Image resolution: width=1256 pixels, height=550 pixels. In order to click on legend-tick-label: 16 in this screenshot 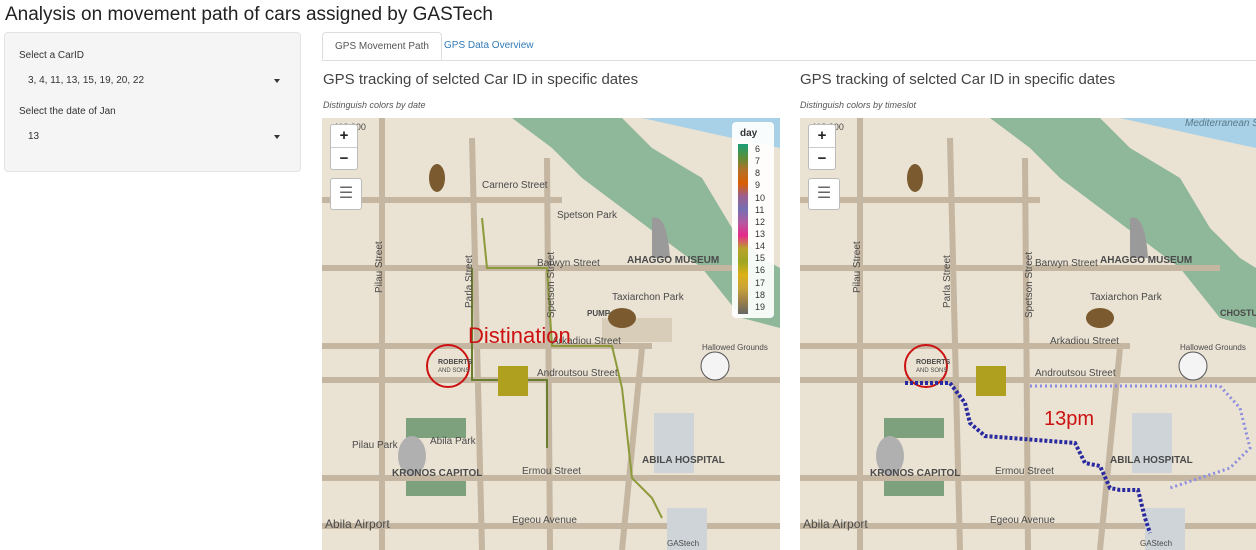, I will do `click(760, 270)`.